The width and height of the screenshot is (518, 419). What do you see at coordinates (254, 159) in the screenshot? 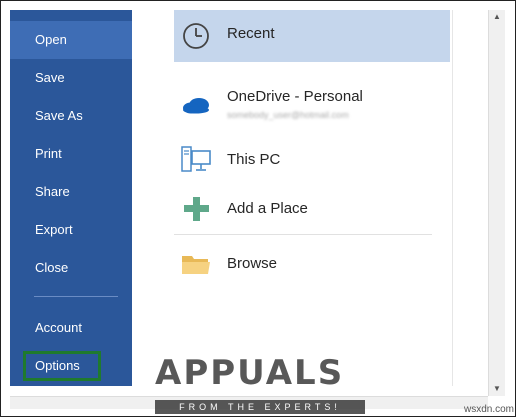
I see `place-this-pc-label: This PC` at bounding box center [254, 159].